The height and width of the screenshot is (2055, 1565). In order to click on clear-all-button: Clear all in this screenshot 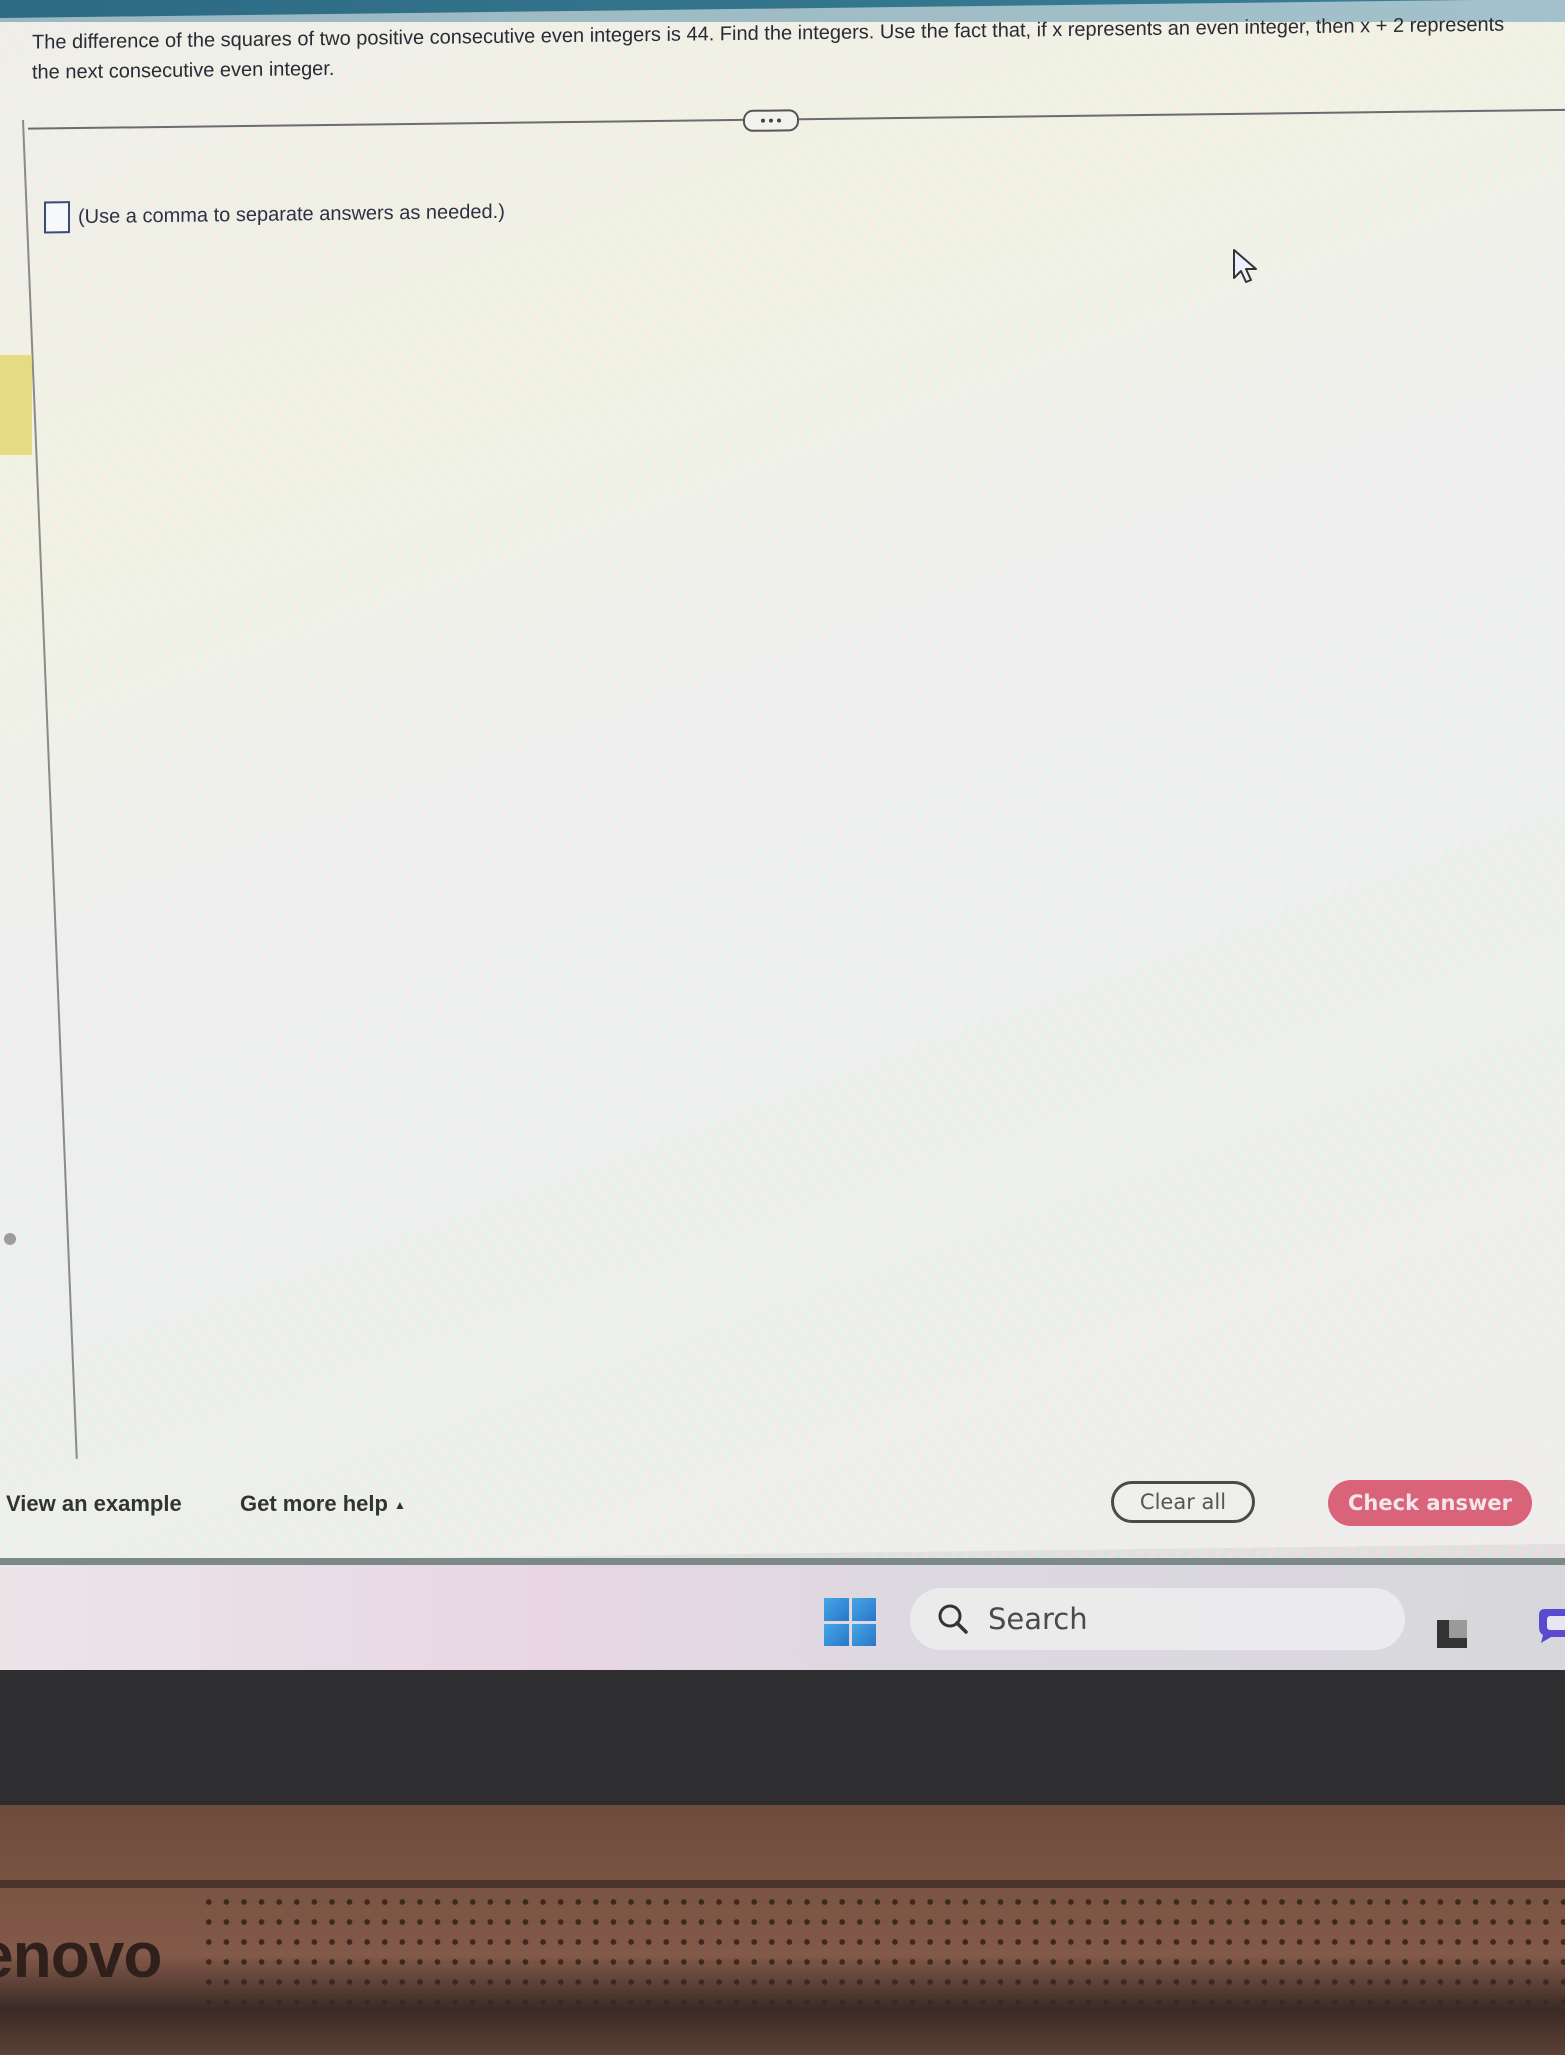, I will do `click(1183, 1502)`.